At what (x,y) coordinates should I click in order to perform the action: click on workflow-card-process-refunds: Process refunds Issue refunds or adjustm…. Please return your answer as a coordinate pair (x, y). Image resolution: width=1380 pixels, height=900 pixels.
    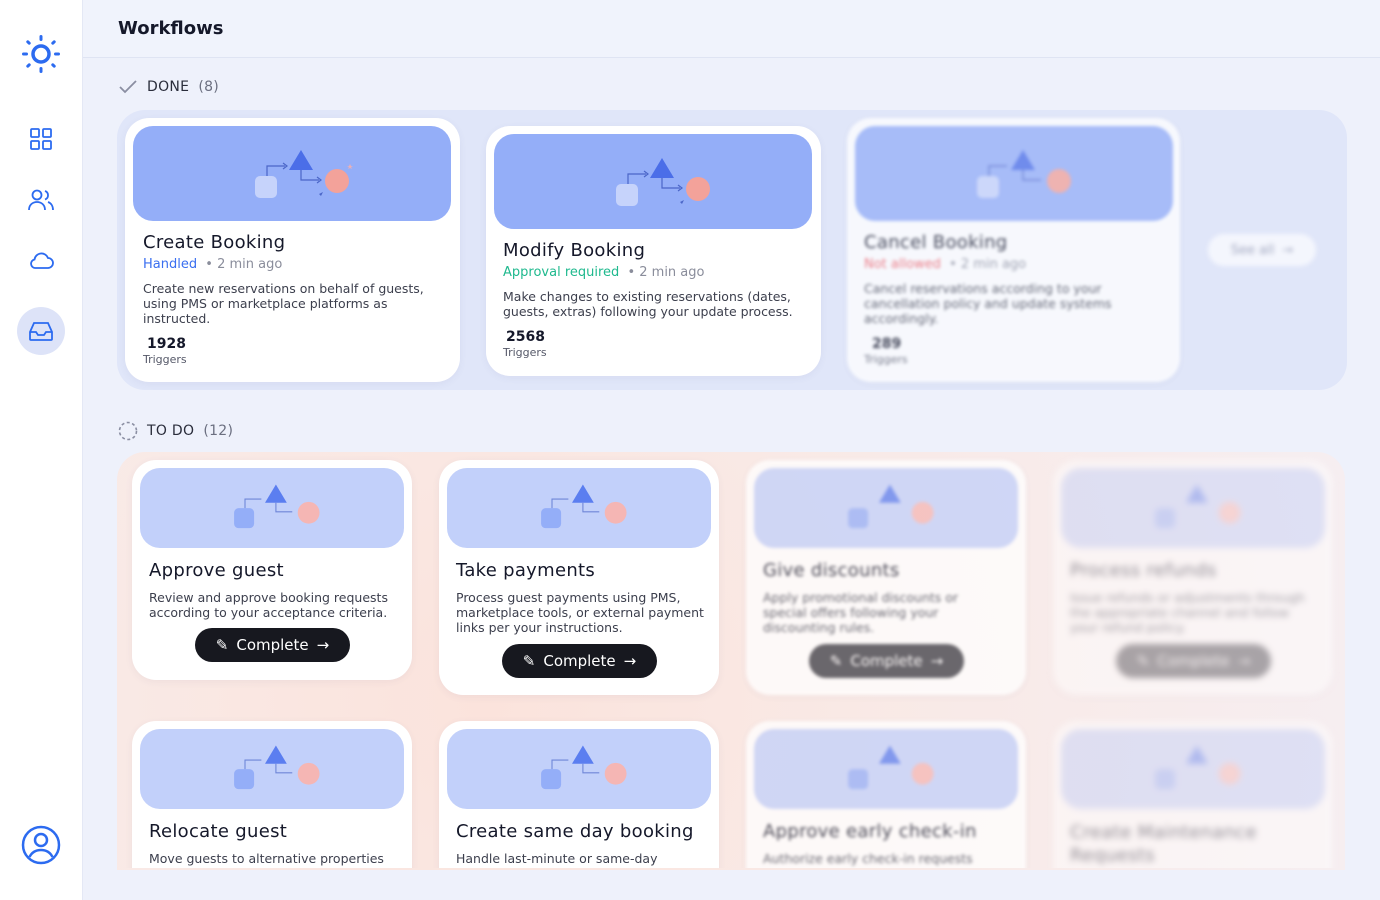
    Looking at the image, I should click on (1193, 577).